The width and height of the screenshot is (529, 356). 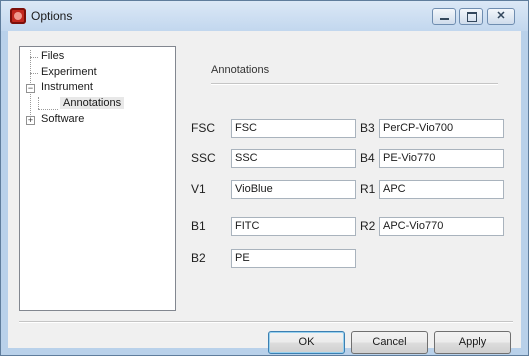 What do you see at coordinates (30, 88) in the screenshot?
I see `collapse-icon: −` at bounding box center [30, 88].